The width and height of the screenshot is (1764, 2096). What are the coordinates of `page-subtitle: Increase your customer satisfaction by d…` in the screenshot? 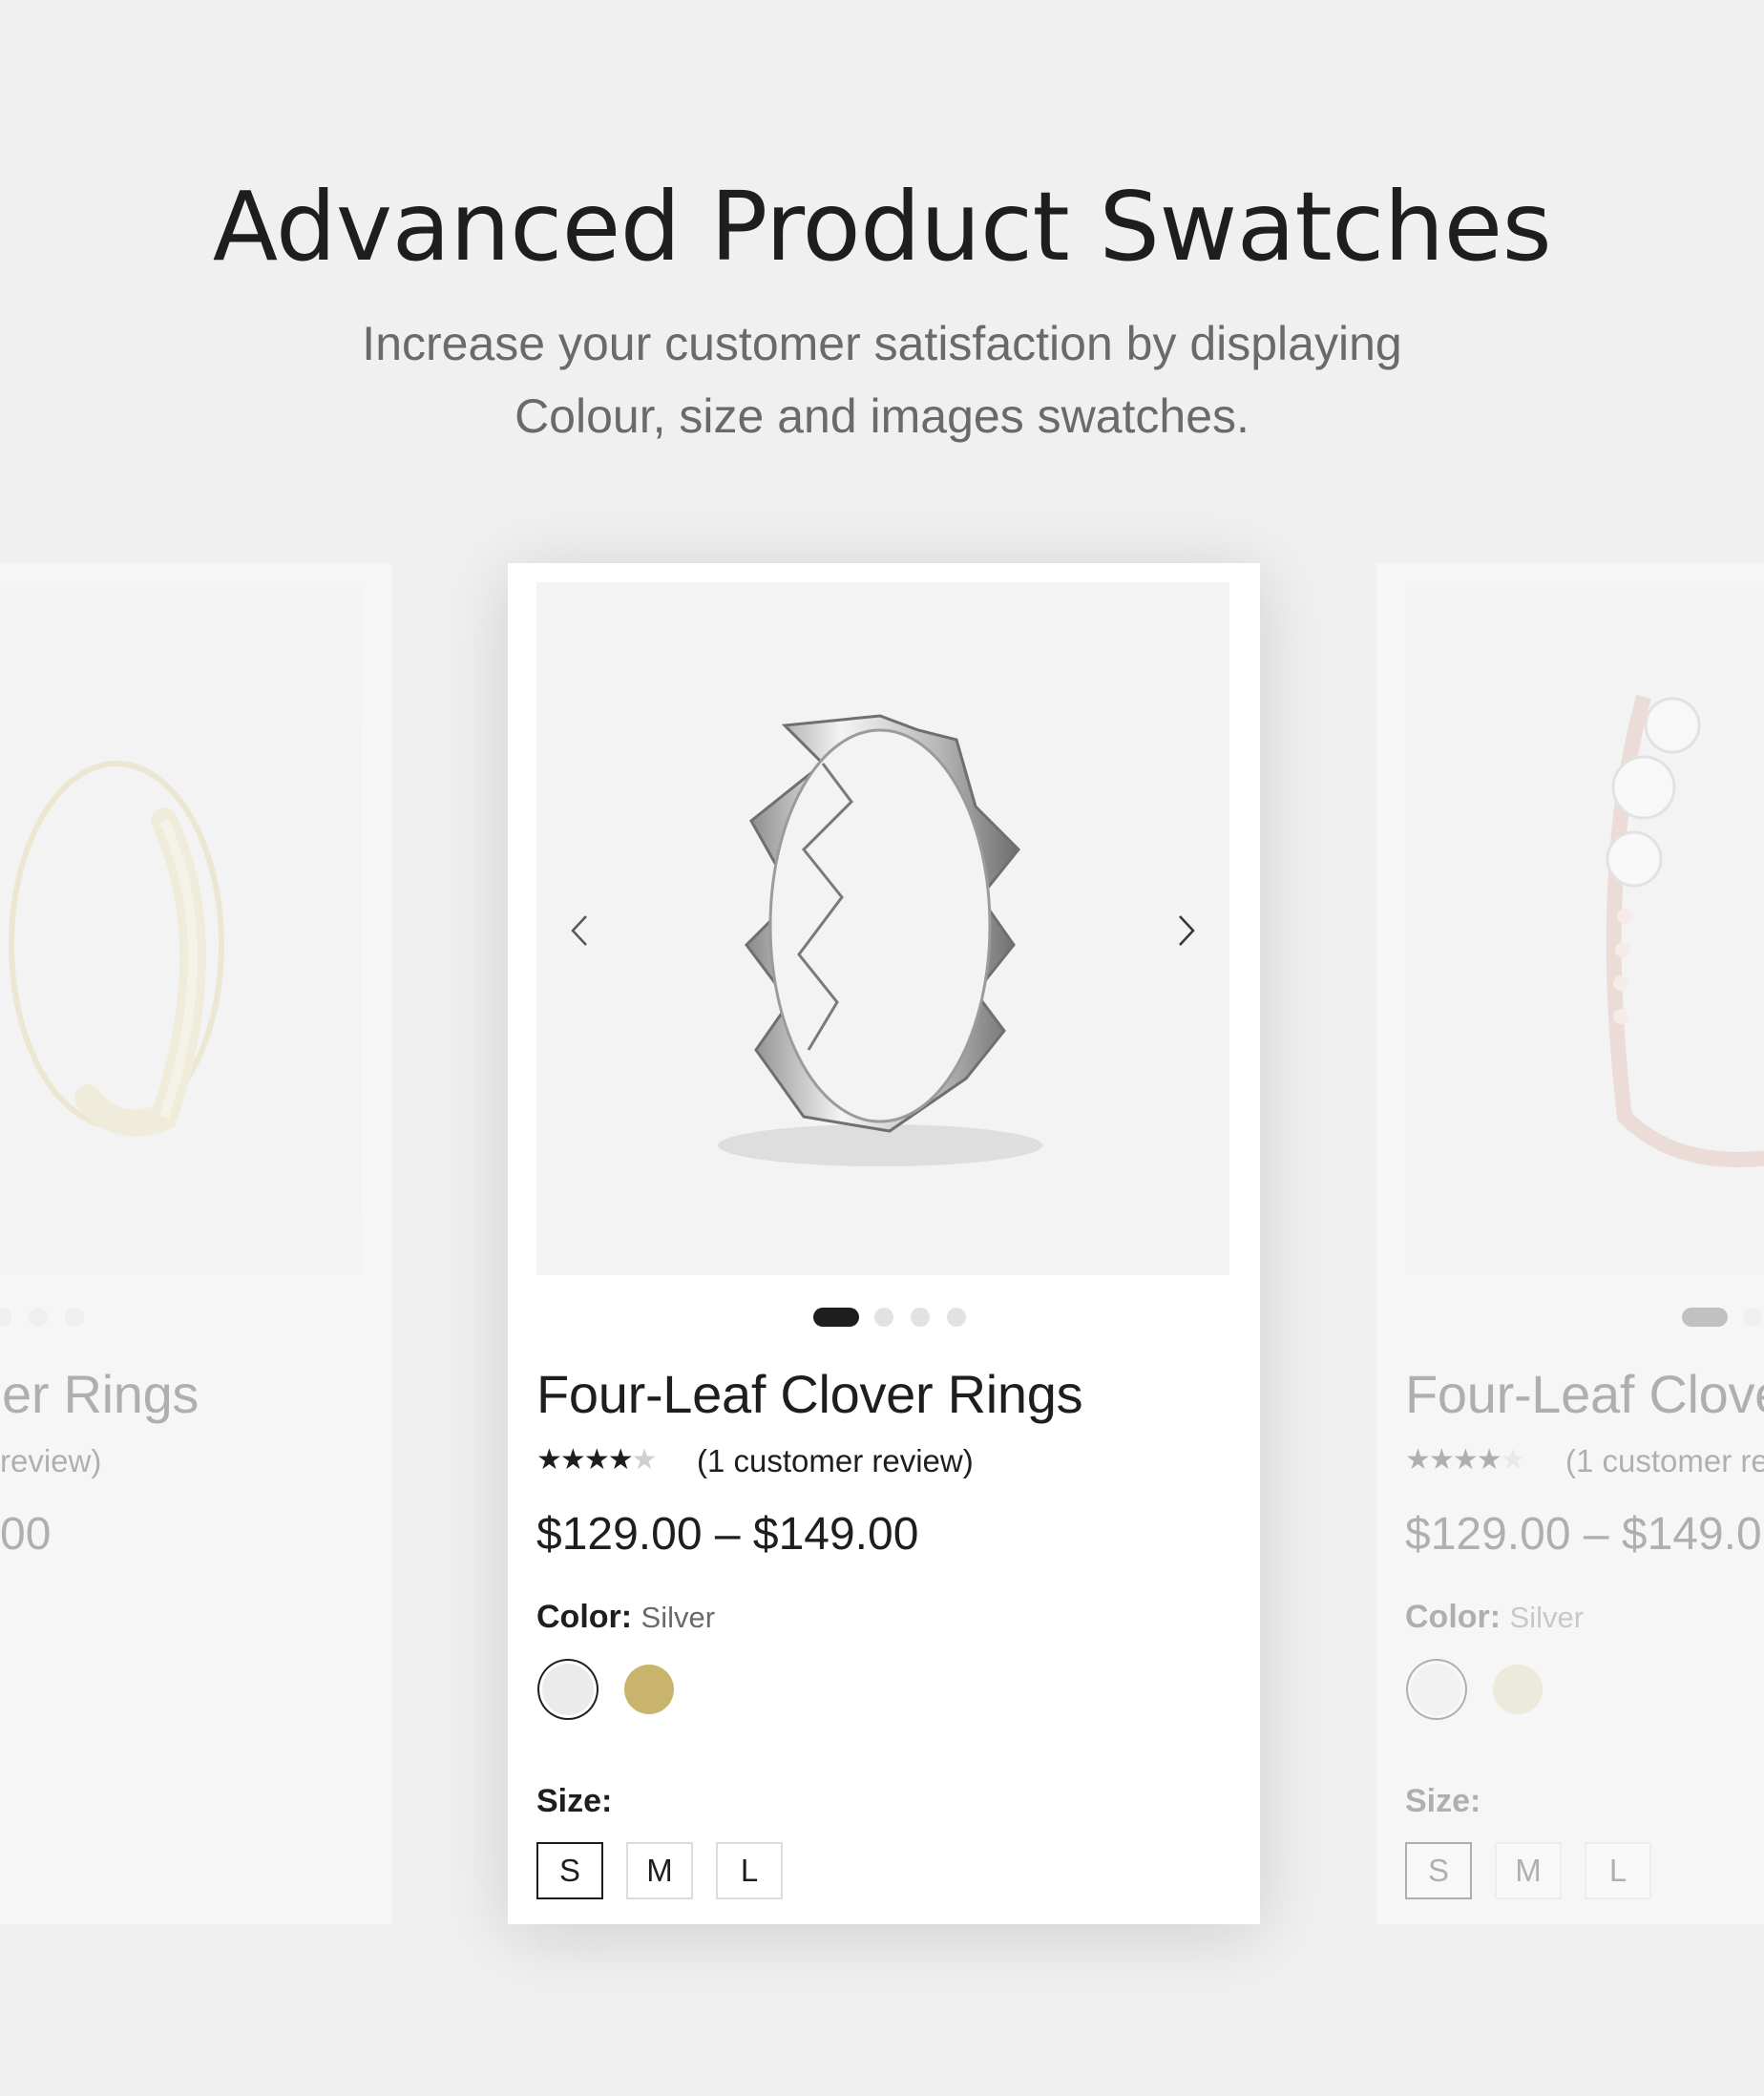 It's located at (882, 379).